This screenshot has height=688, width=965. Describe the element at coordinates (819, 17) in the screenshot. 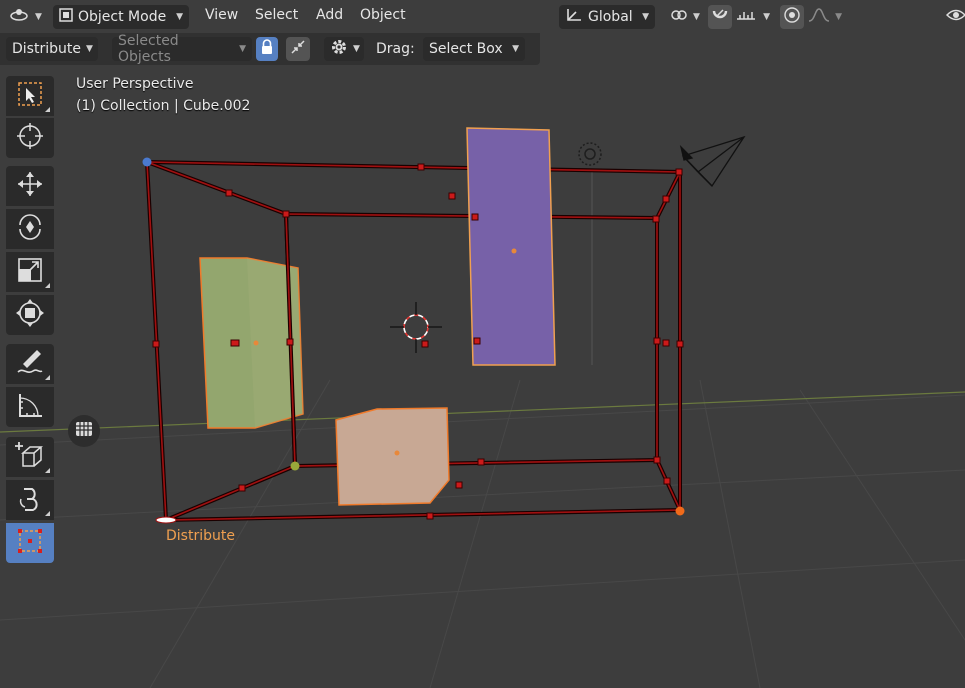

I see `falloff-curve-icon` at that location.